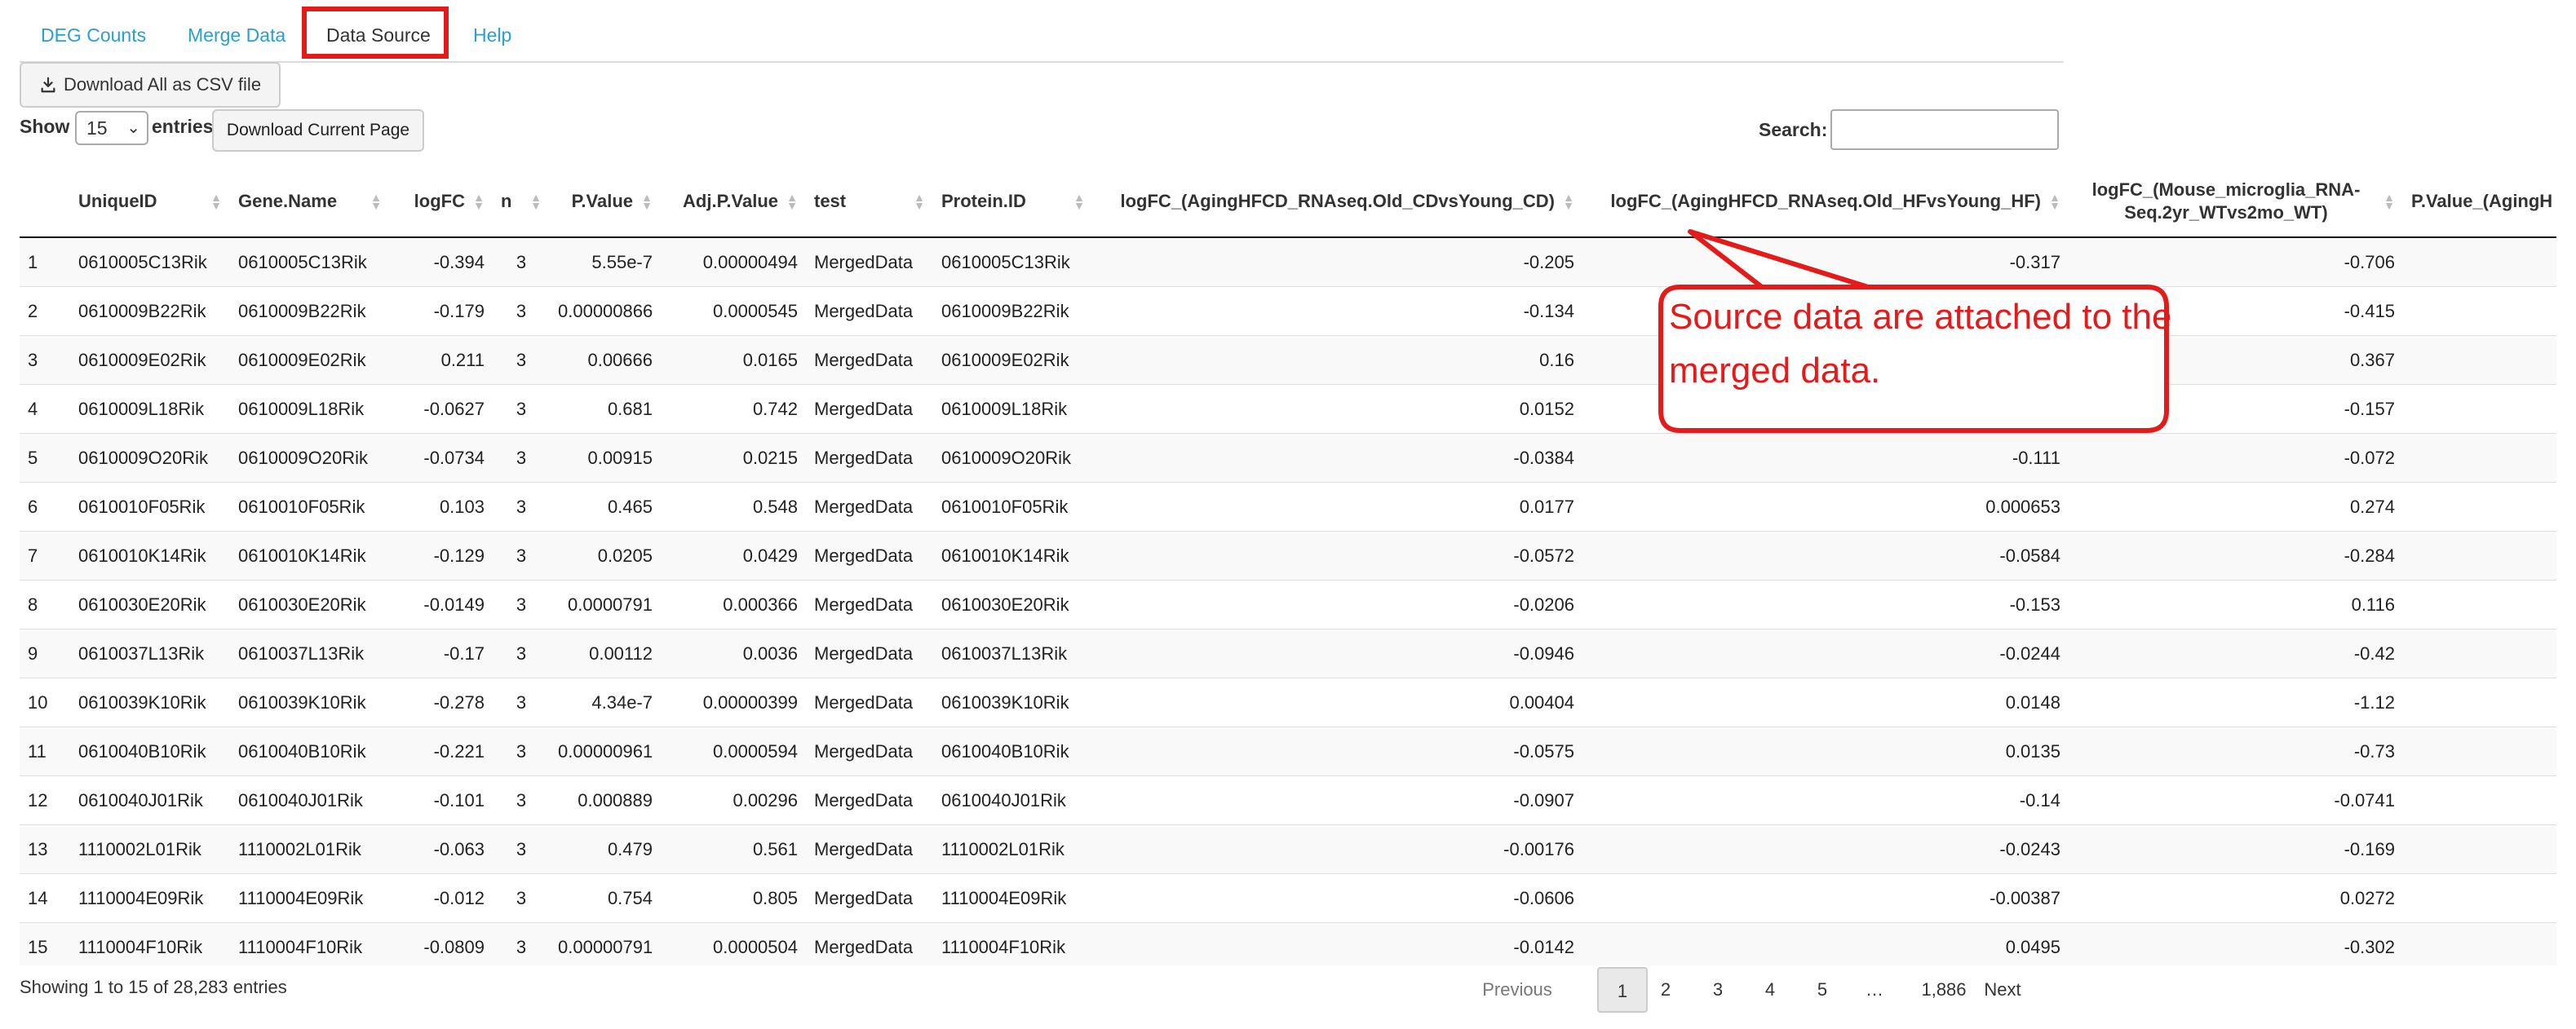 The width and height of the screenshot is (2576, 1029). Describe the element at coordinates (1337, 703) in the screenshot. I see `table-cell: 0.00404` at that location.